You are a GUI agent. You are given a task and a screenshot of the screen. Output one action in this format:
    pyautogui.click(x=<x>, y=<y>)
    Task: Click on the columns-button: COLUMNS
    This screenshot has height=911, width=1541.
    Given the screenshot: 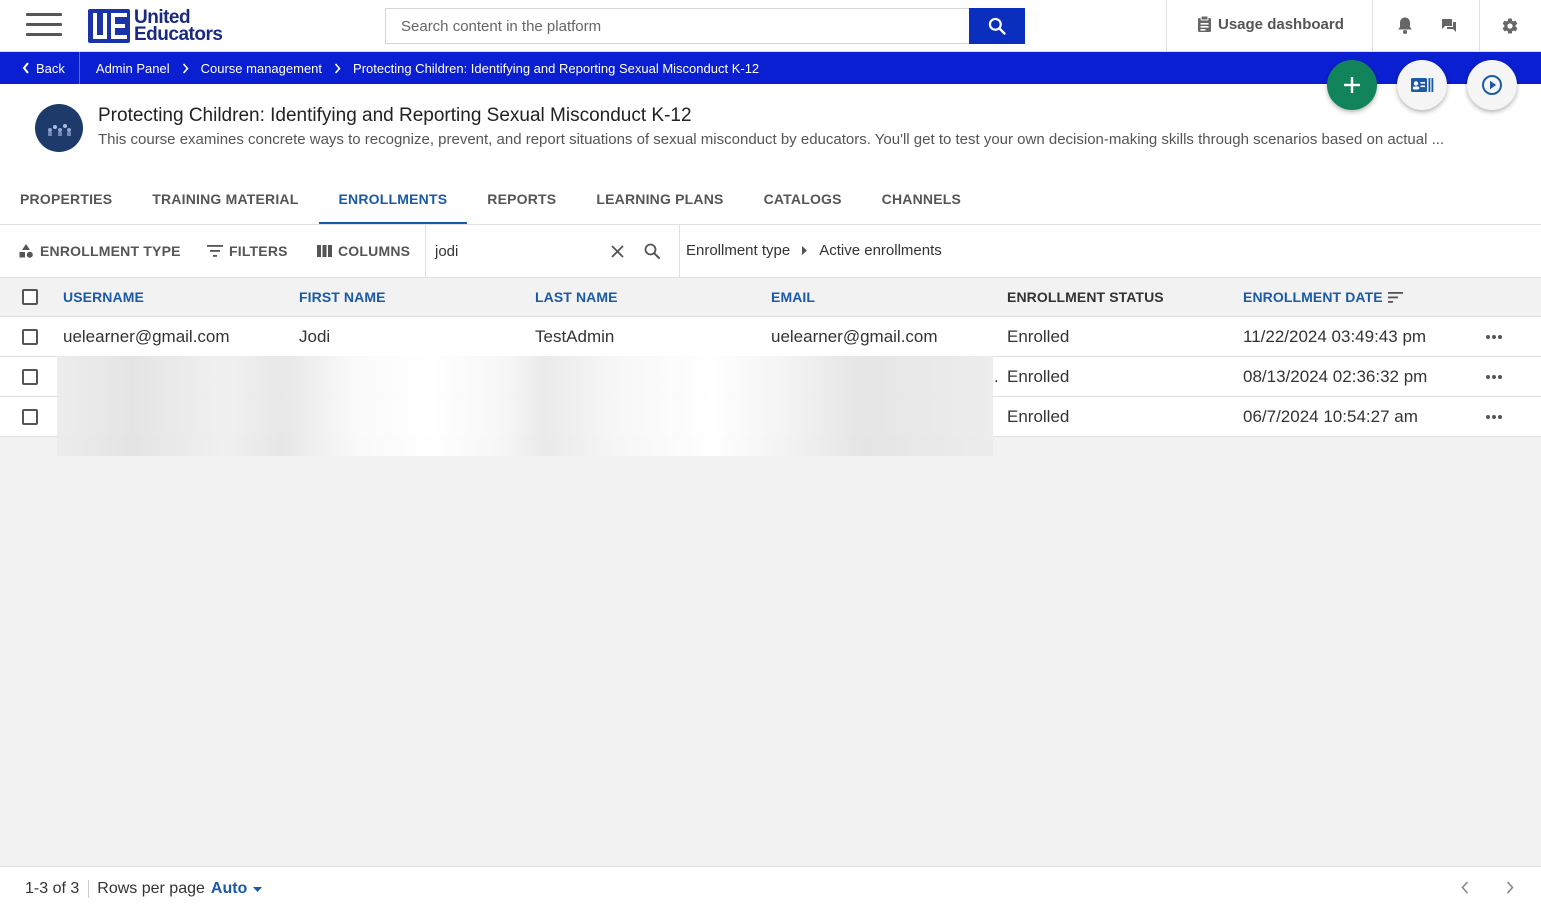 What is the action you would take?
    pyautogui.click(x=363, y=251)
    